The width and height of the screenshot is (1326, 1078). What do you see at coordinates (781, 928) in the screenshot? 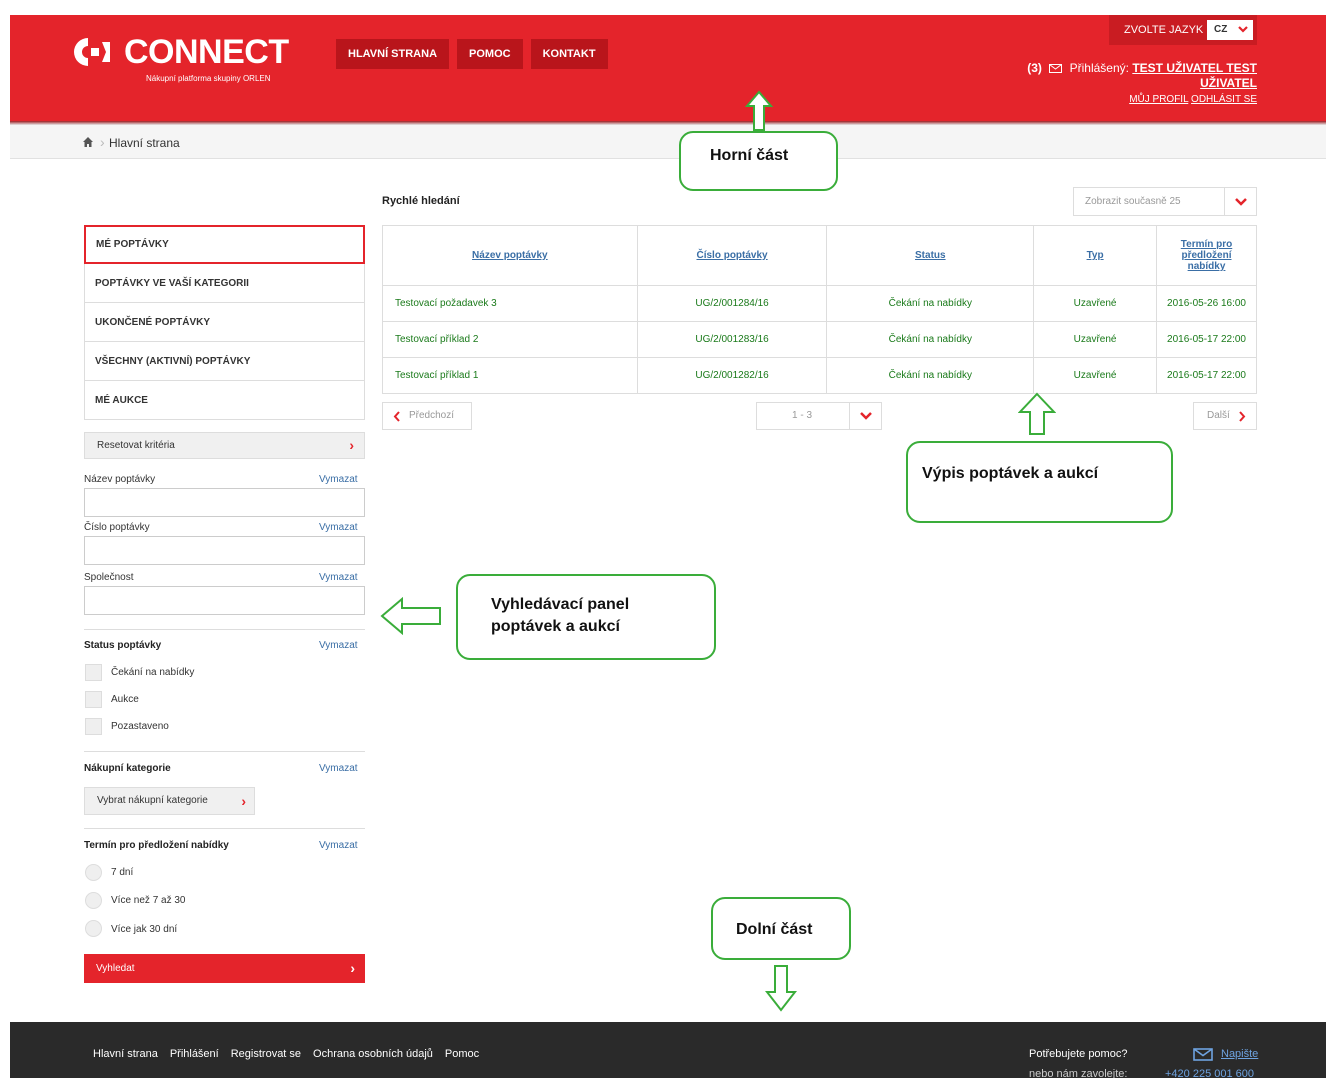
I see `callout-bottom: Dolní část` at bounding box center [781, 928].